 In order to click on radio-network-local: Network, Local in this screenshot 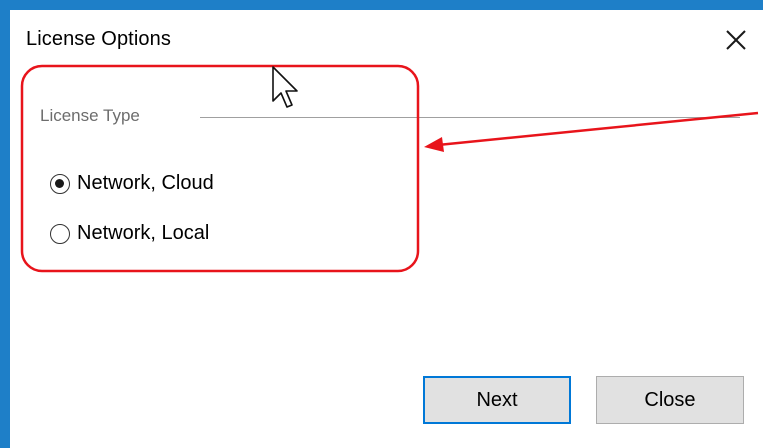, I will do `click(129, 233)`.